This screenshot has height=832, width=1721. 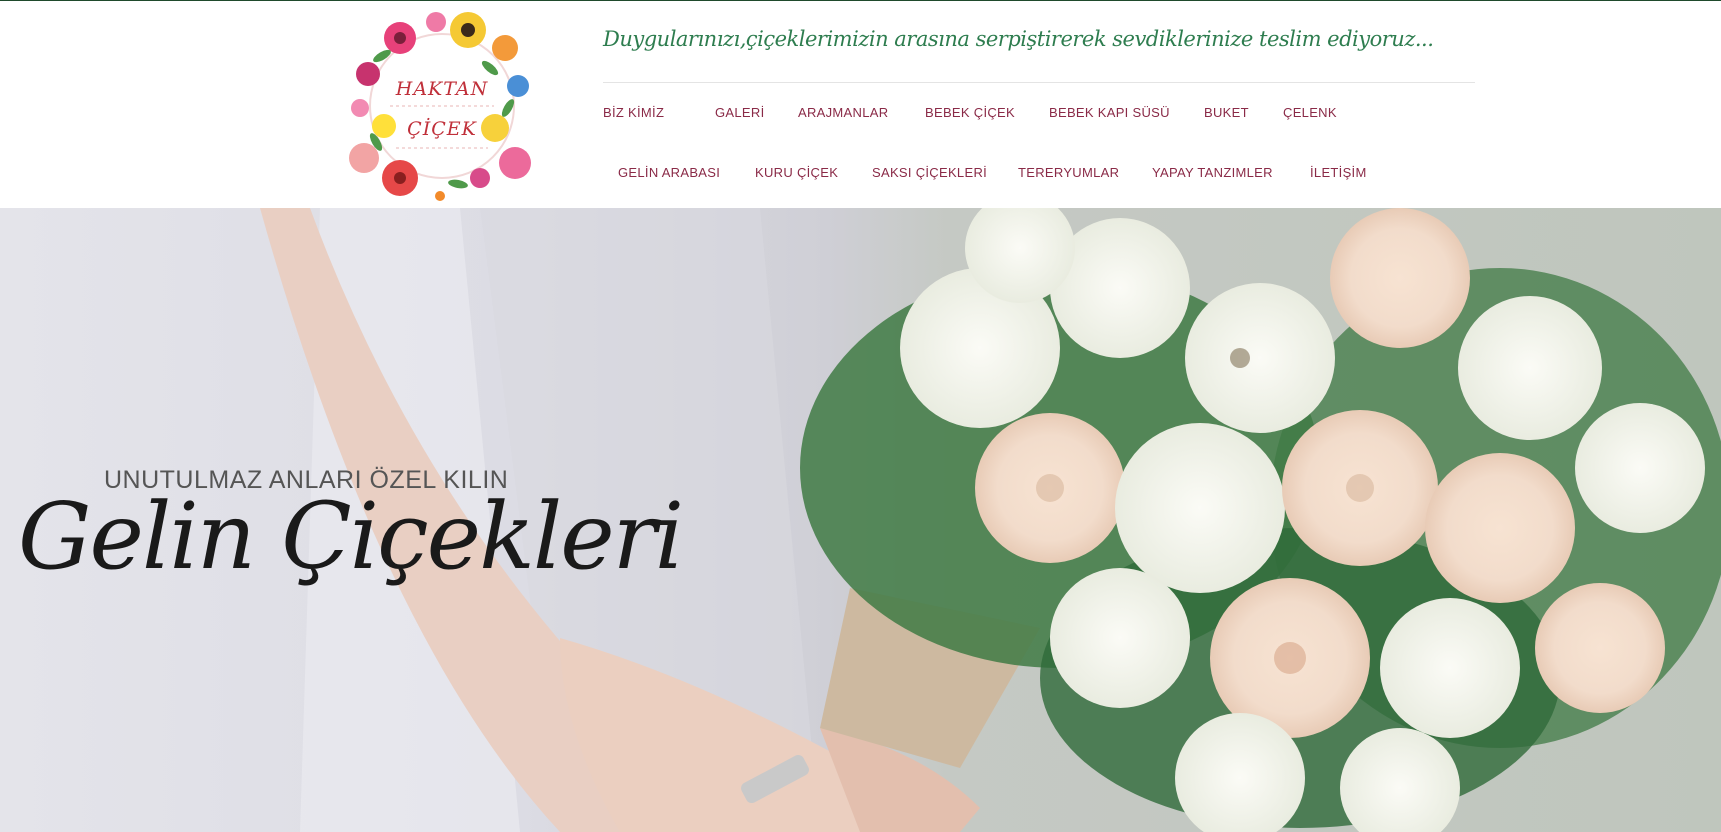 What do you see at coordinates (929, 172) in the screenshot?
I see `nav-saksi-cicekleri: SAKSI ÇİÇEKLERİ` at bounding box center [929, 172].